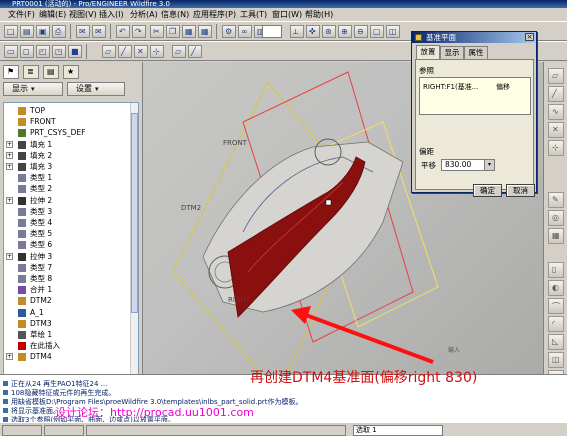  What do you see at coordinates (141, 51) in the screenshot?
I see `point-display-button: ✕` at bounding box center [141, 51].